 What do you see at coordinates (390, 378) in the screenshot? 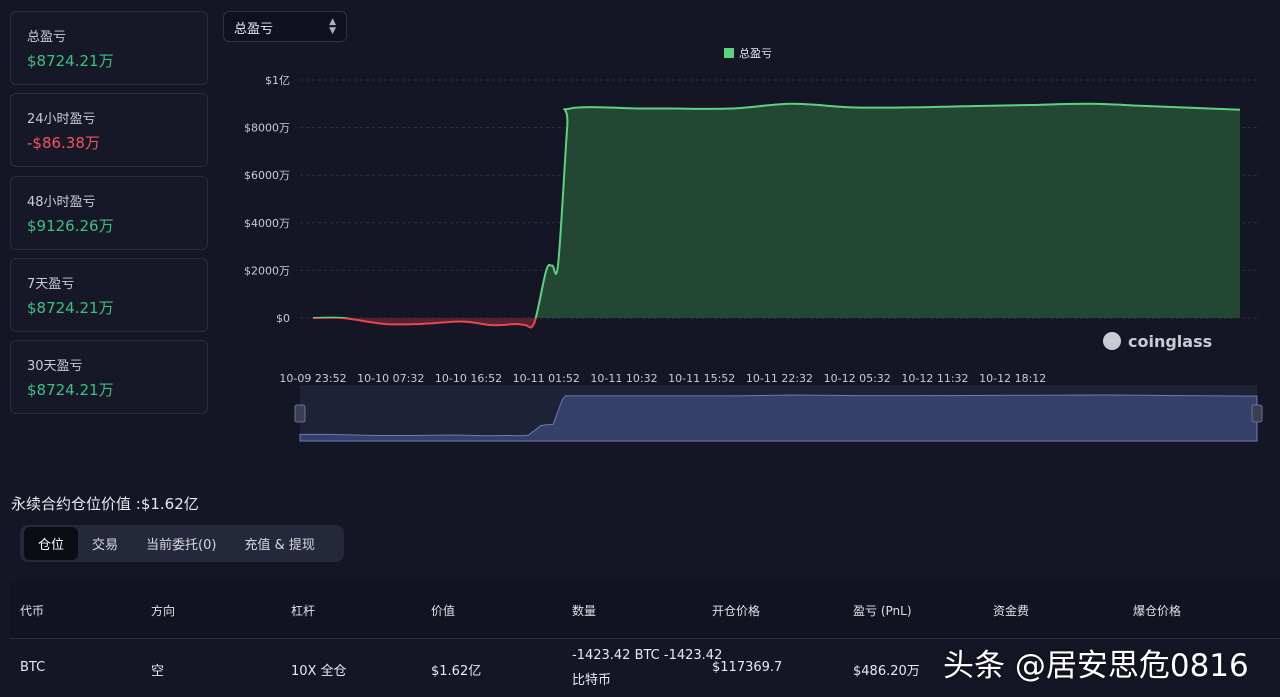
I see `x-tick-label: 10-10 07:32` at bounding box center [390, 378].